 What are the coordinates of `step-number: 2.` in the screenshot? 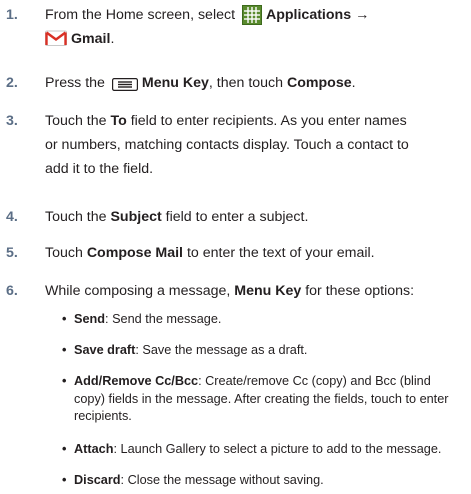 It's located at (12, 83).